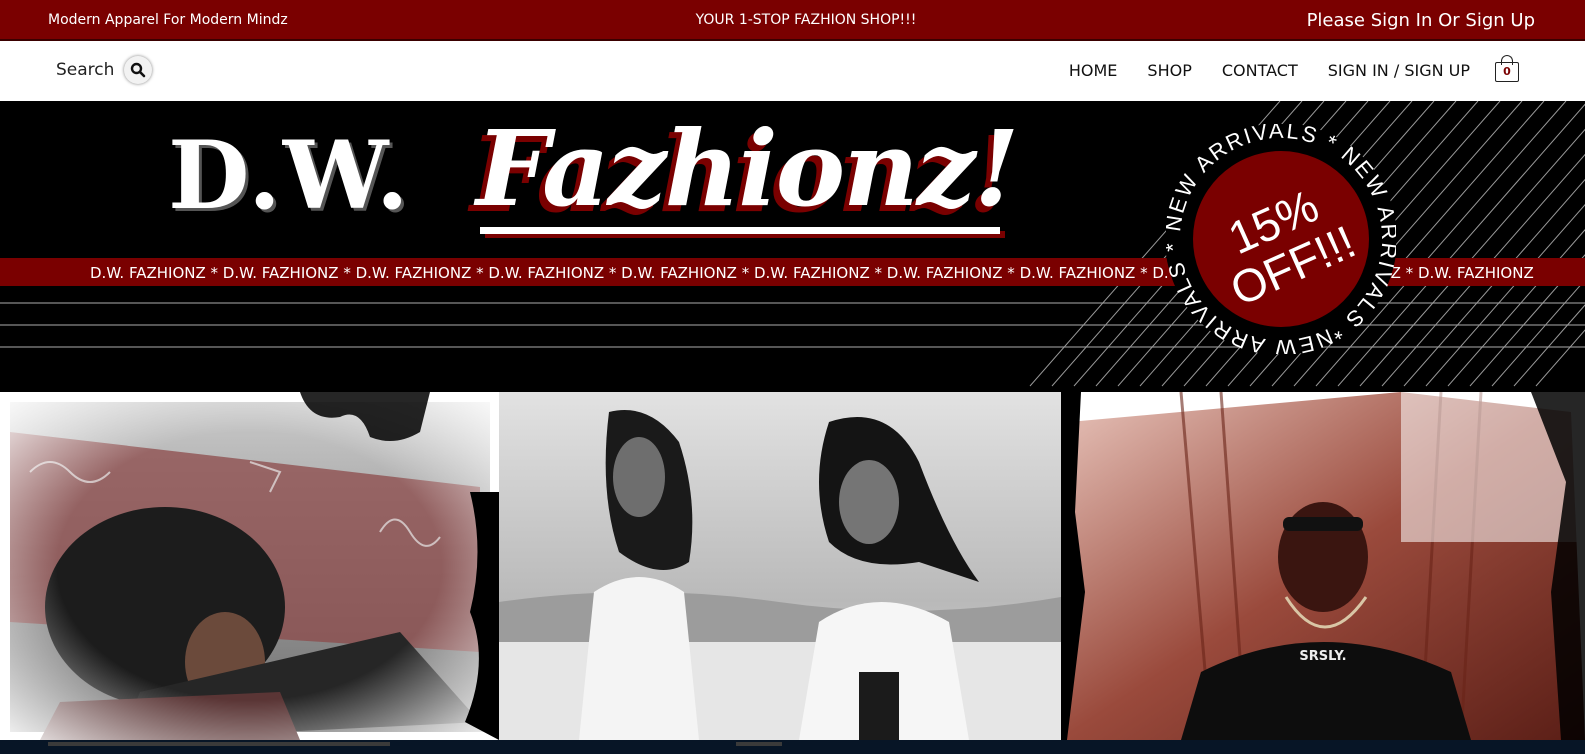  What do you see at coordinates (792, 747) in the screenshot?
I see `bottom-edge-strip` at bounding box center [792, 747].